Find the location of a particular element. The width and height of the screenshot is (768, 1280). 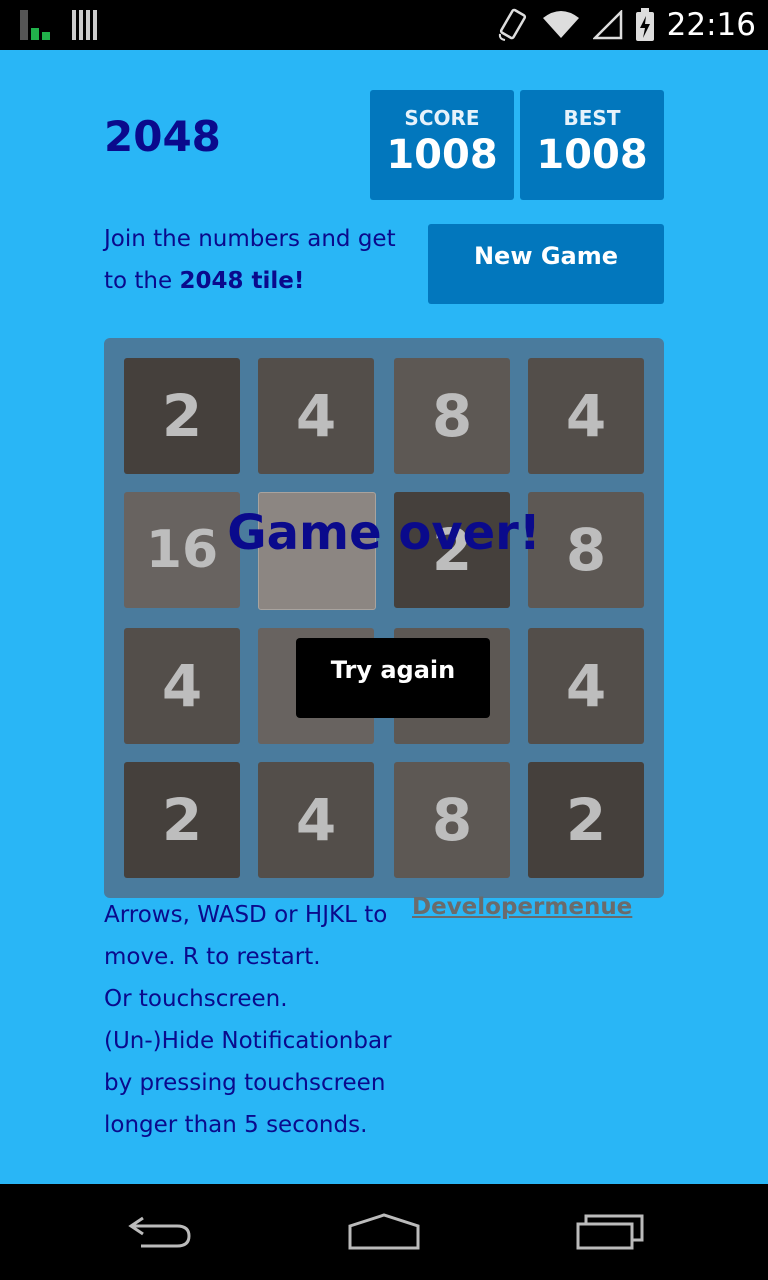

best-score-box: BEST 1008 is located at coordinates (592, 145).